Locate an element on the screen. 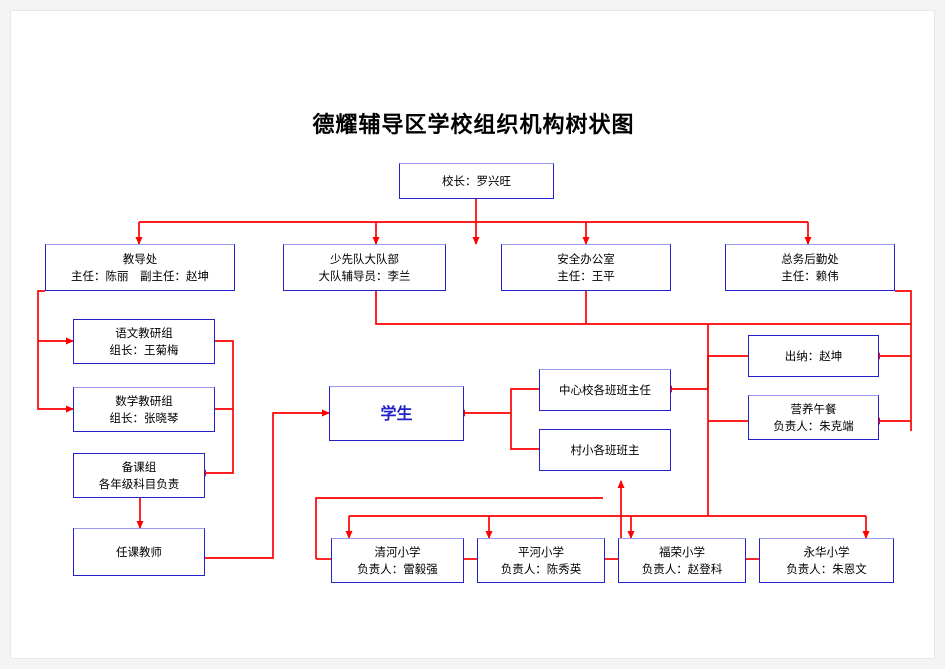  node-principal: 校长：罗兴旺 is located at coordinates (476, 181).